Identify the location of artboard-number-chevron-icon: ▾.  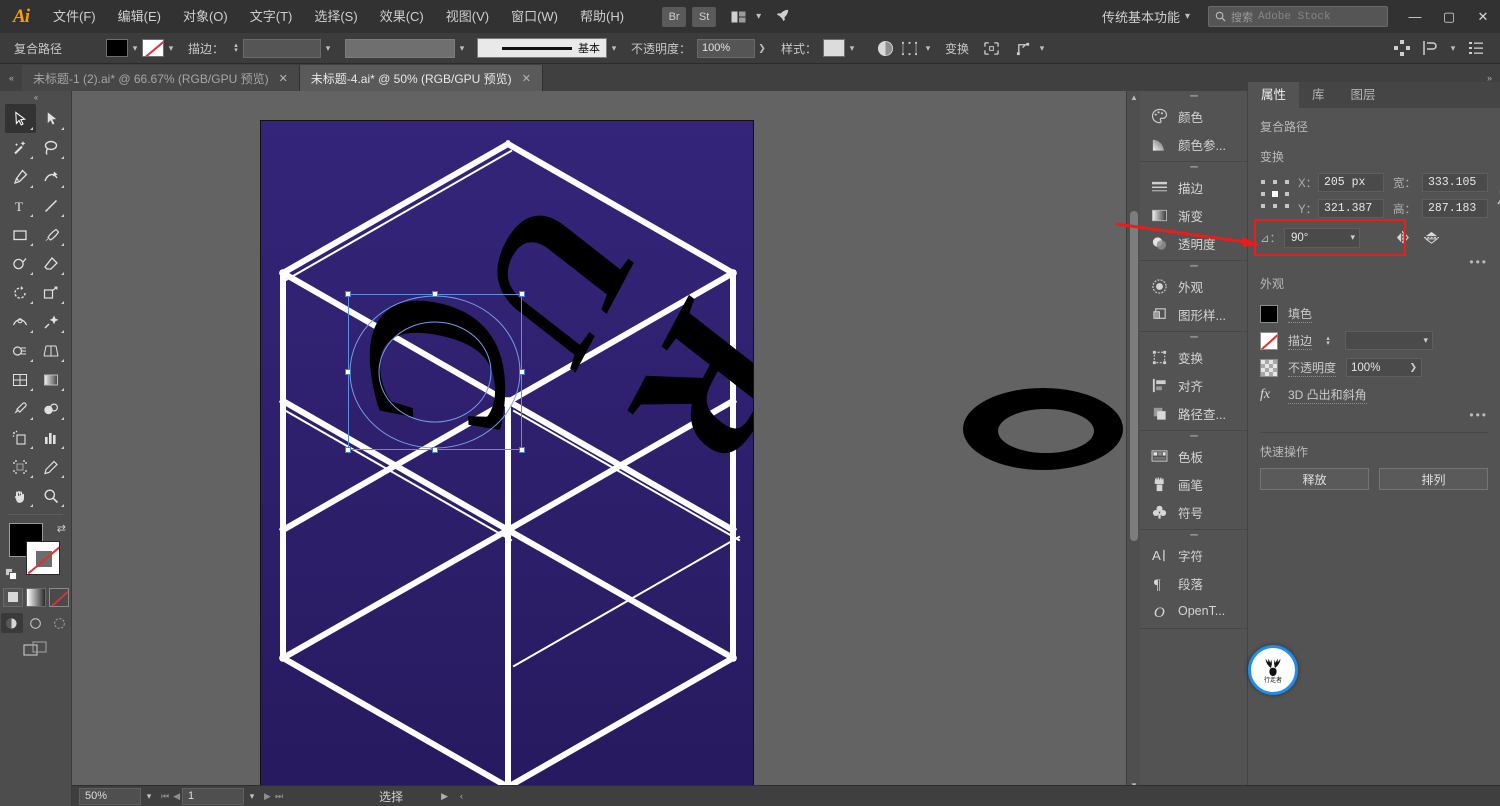
(252, 796).